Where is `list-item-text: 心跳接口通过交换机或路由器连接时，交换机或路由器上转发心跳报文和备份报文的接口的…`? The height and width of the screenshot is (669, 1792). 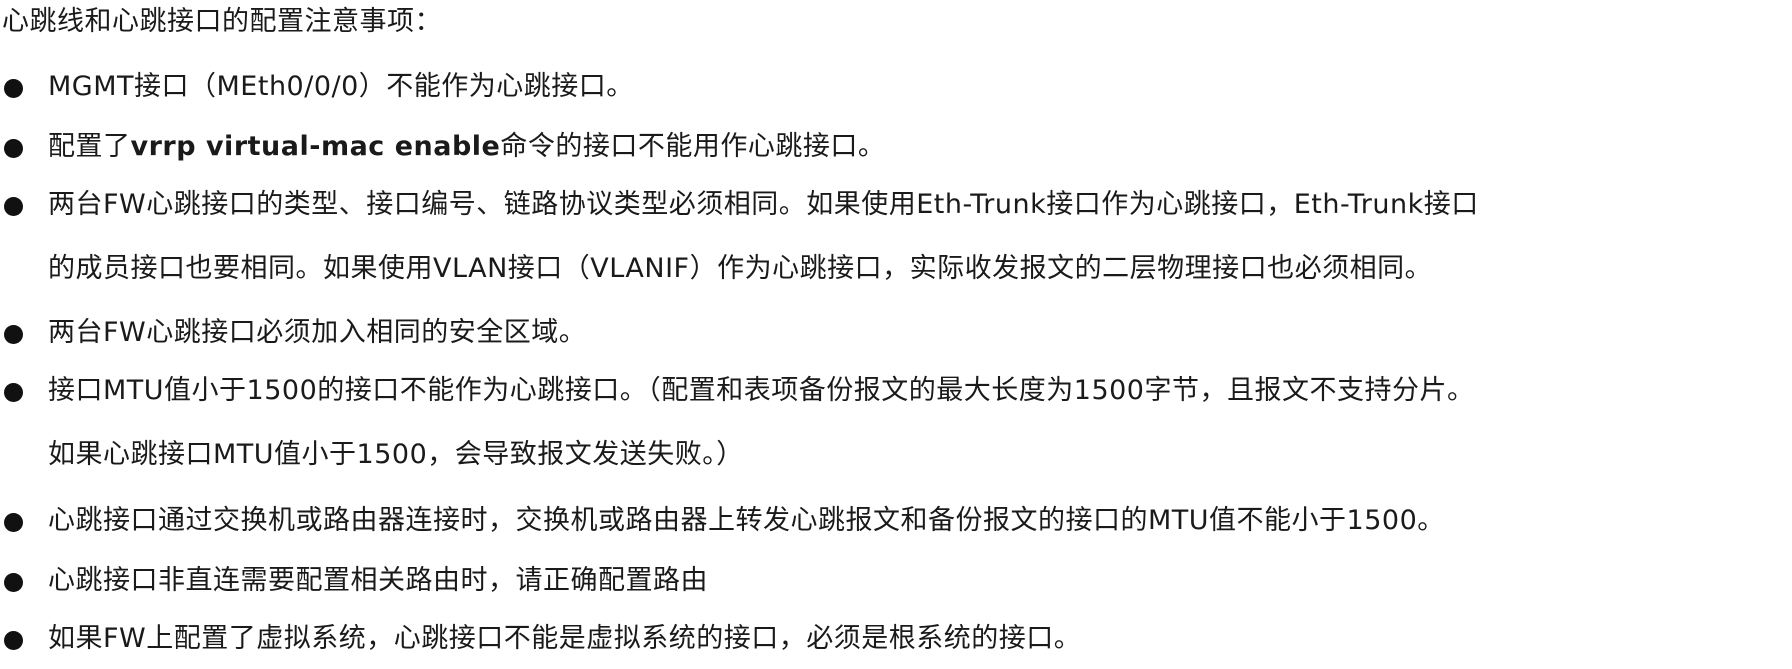 list-item-text: 心跳接口通过交换机或路由器连接时，交换机或路由器上转发心跳报文和备份报文的接口的… is located at coordinates (746, 520).